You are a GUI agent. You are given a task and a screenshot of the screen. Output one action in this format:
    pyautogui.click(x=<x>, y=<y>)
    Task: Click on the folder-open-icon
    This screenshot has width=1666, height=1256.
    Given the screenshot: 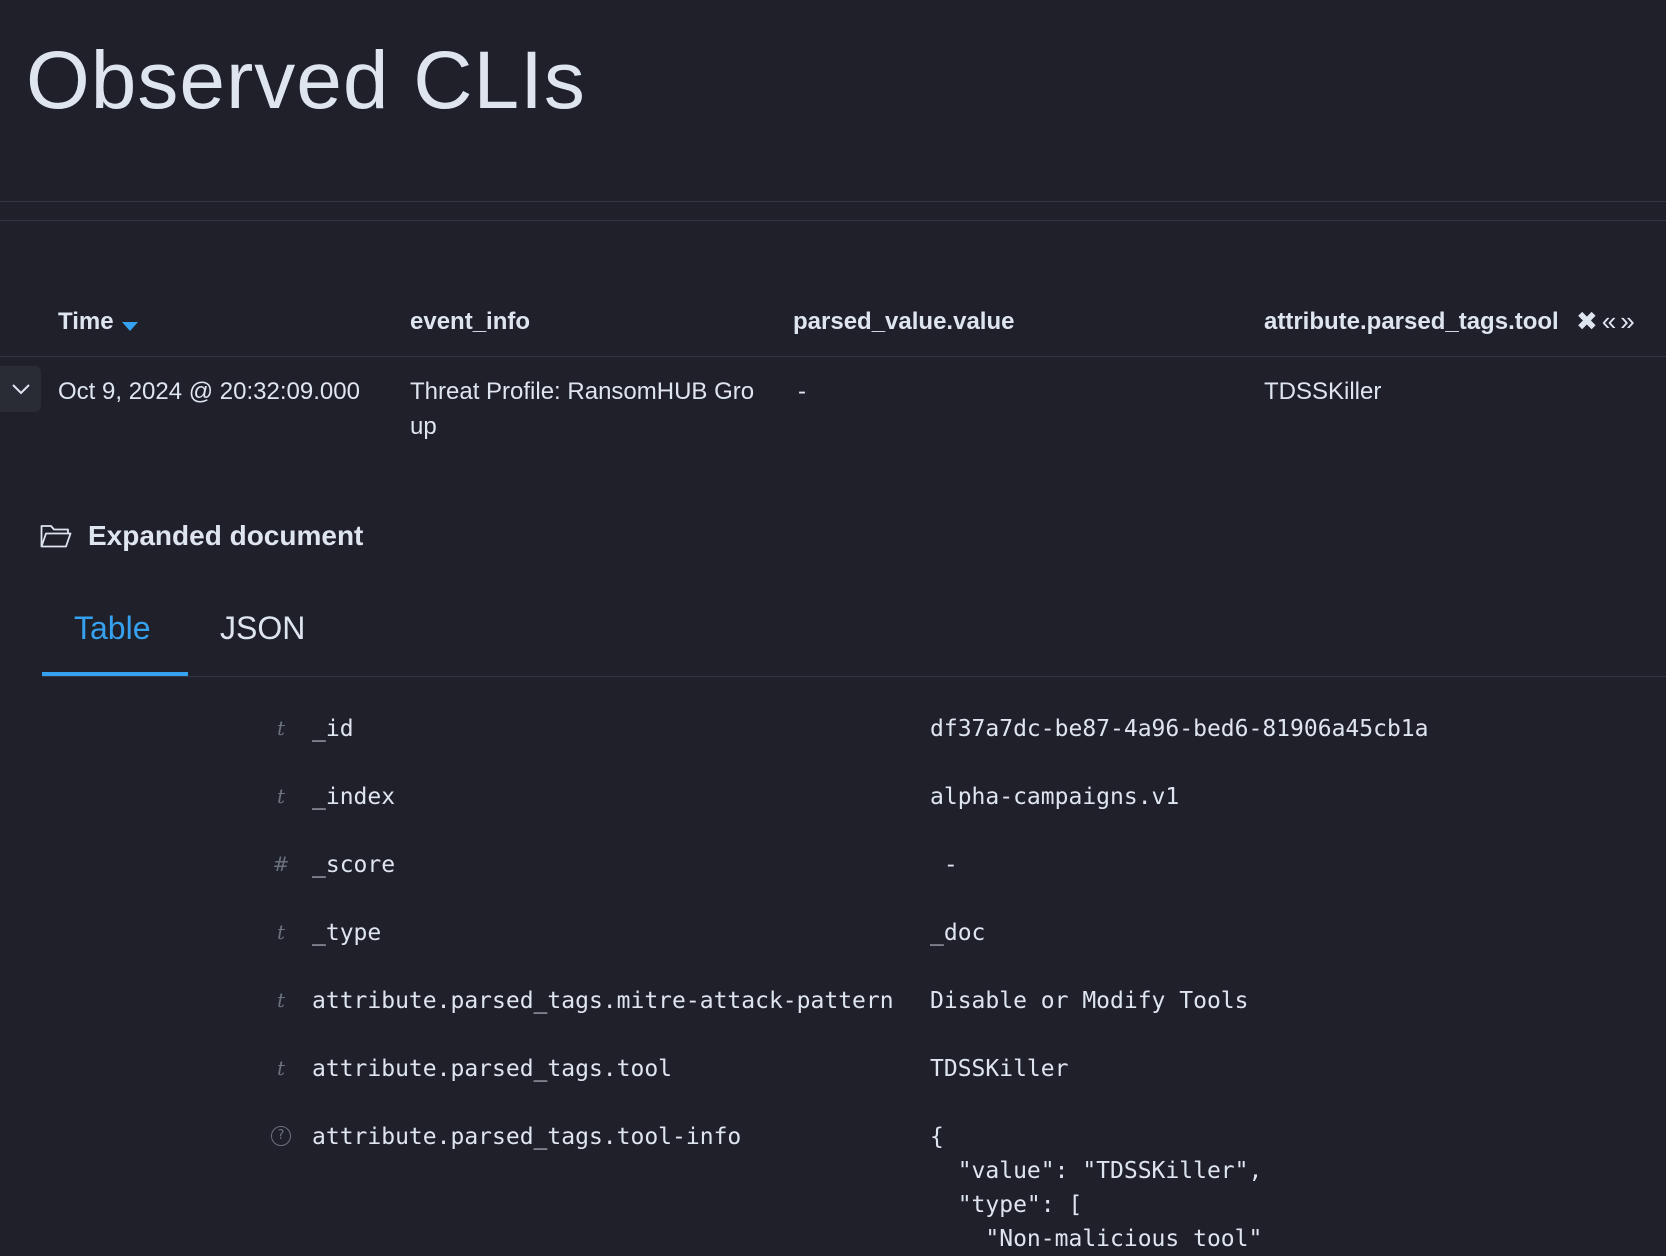 What is the action you would take?
    pyautogui.click(x=56, y=536)
    